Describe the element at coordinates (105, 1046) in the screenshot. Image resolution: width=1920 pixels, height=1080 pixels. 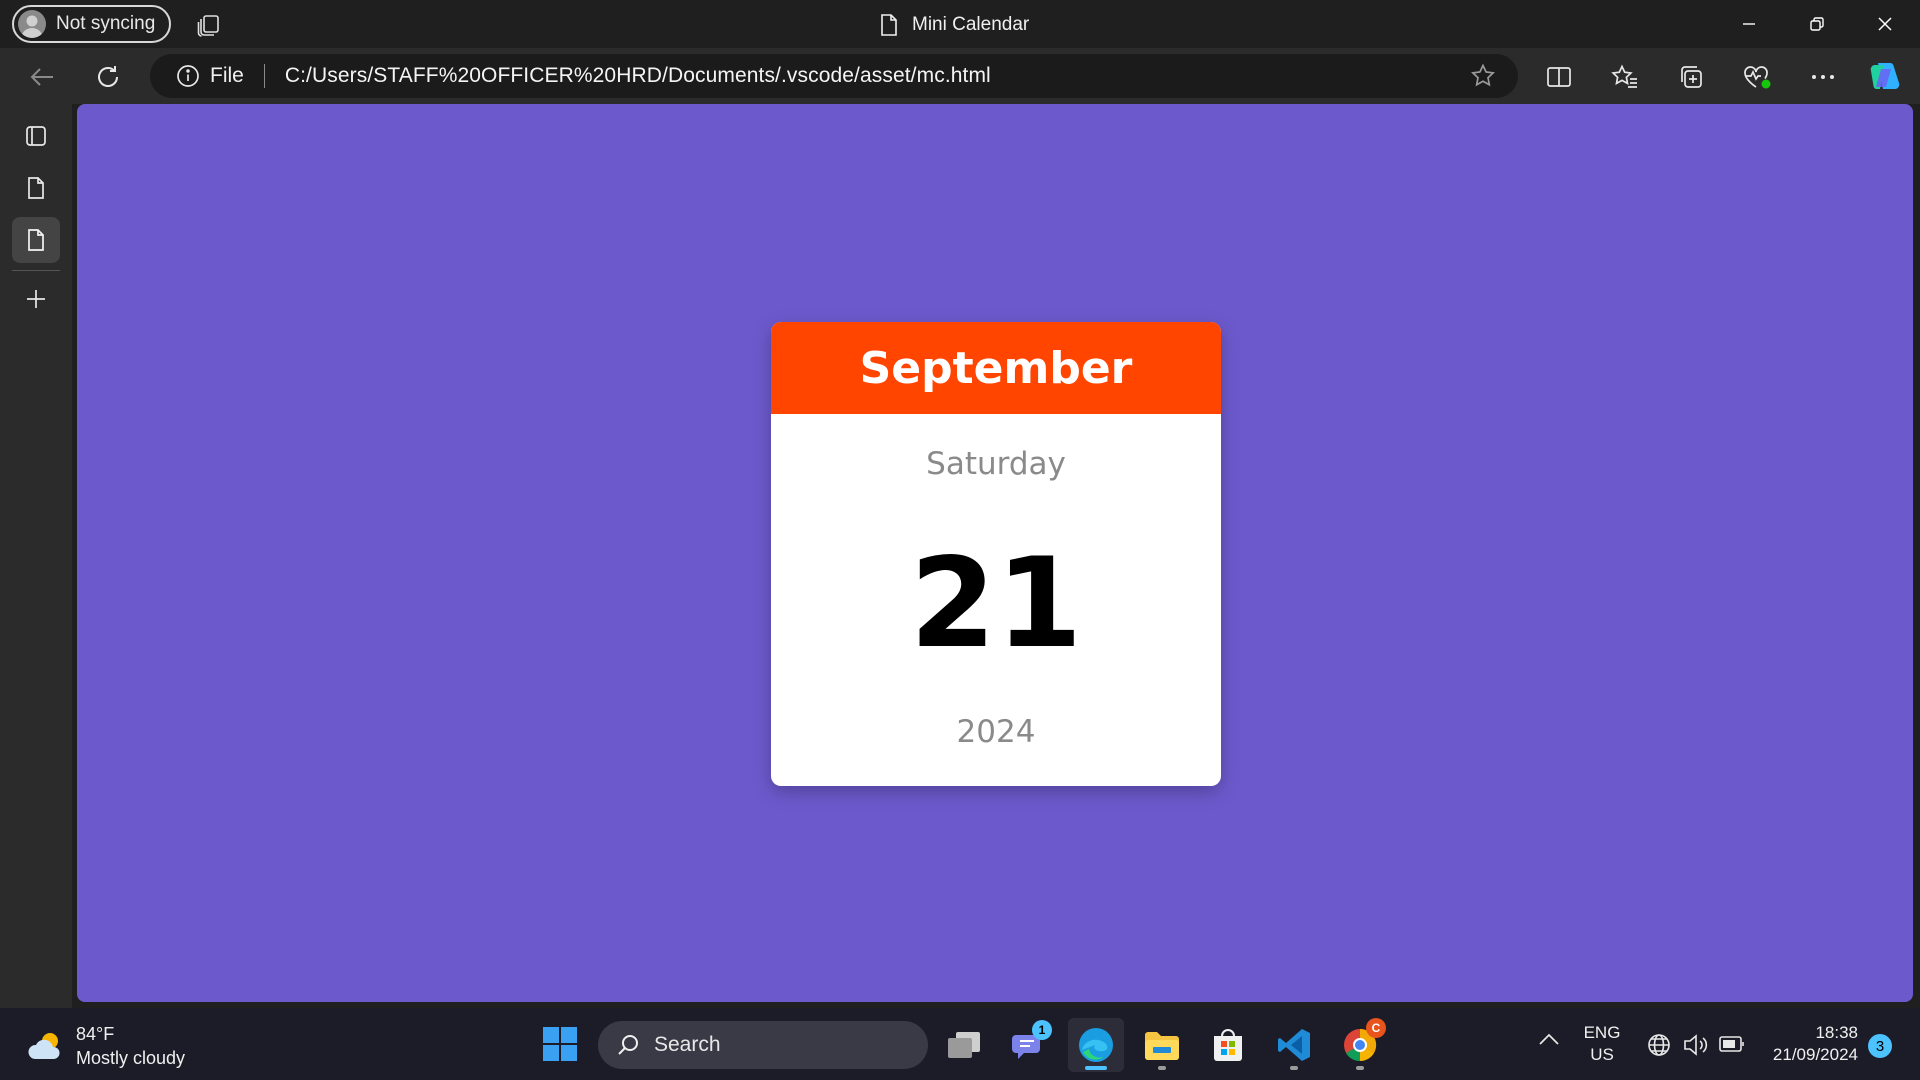
I see `weather-widget: 84°F Mostly cloudy` at that location.